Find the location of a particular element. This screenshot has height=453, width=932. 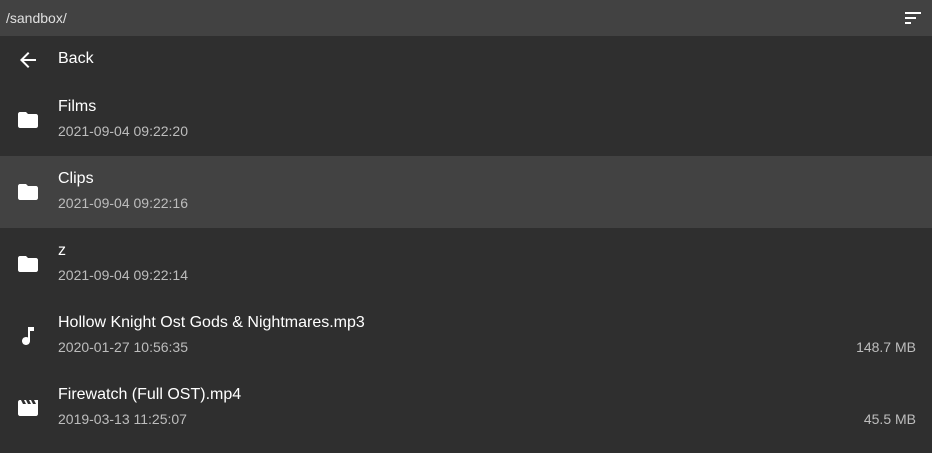

item-name: z is located at coordinates (62, 250).